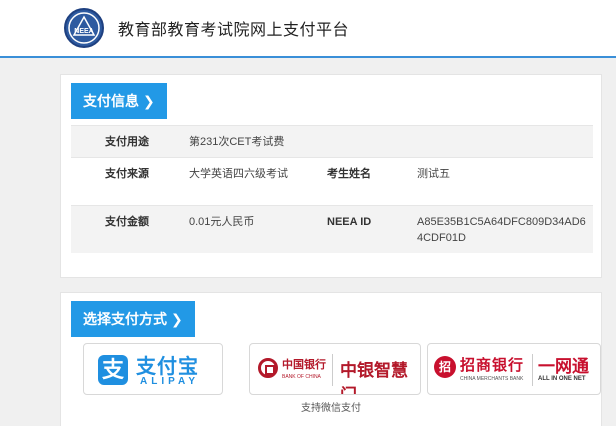 This screenshot has height=426, width=616. What do you see at coordinates (349, 174) in the screenshot?
I see `name-label: 考生姓名` at bounding box center [349, 174].